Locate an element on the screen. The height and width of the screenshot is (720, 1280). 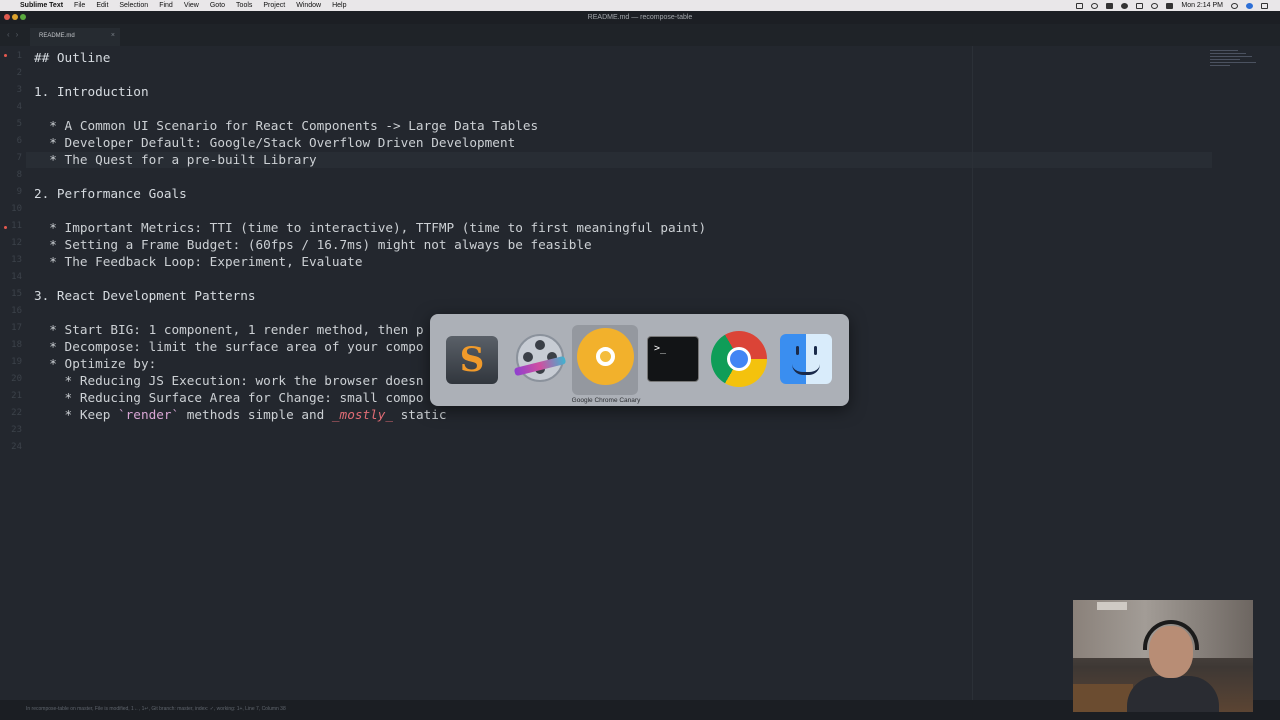
line-number: 16 is located at coordinates (16, 311).